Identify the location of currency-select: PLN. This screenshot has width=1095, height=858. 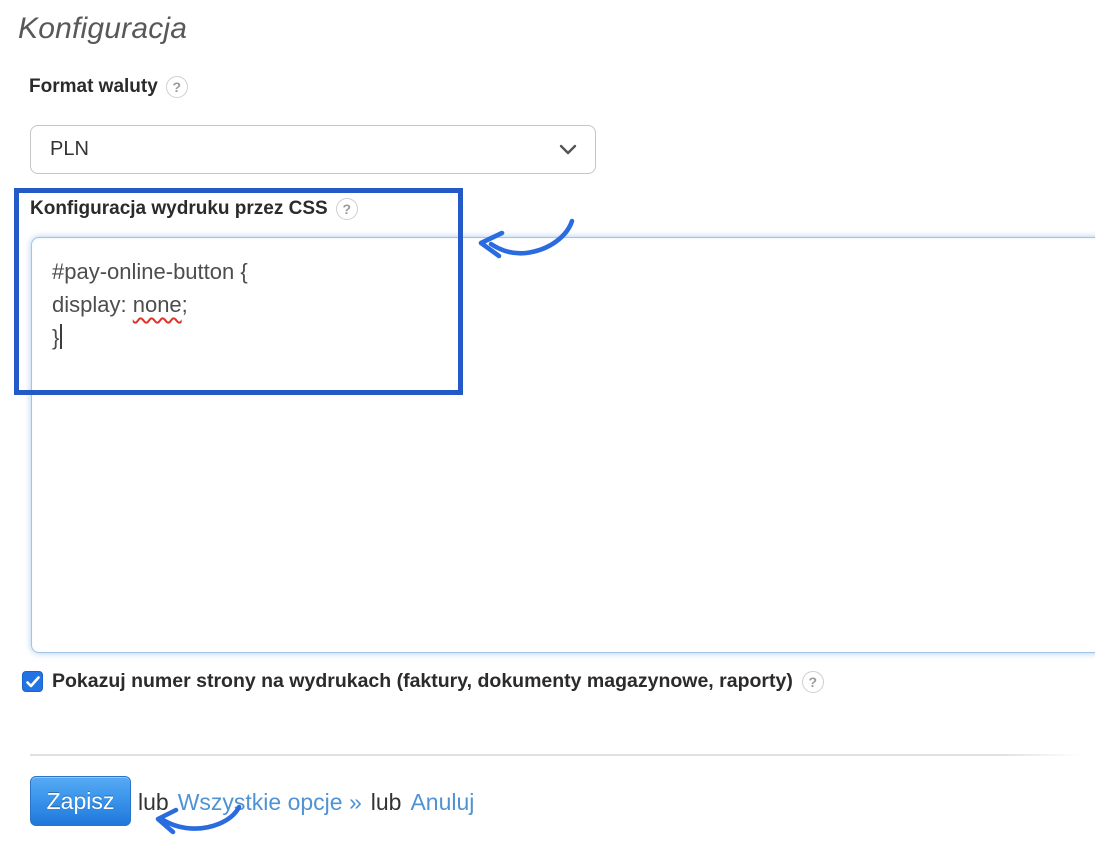
(313, 149).